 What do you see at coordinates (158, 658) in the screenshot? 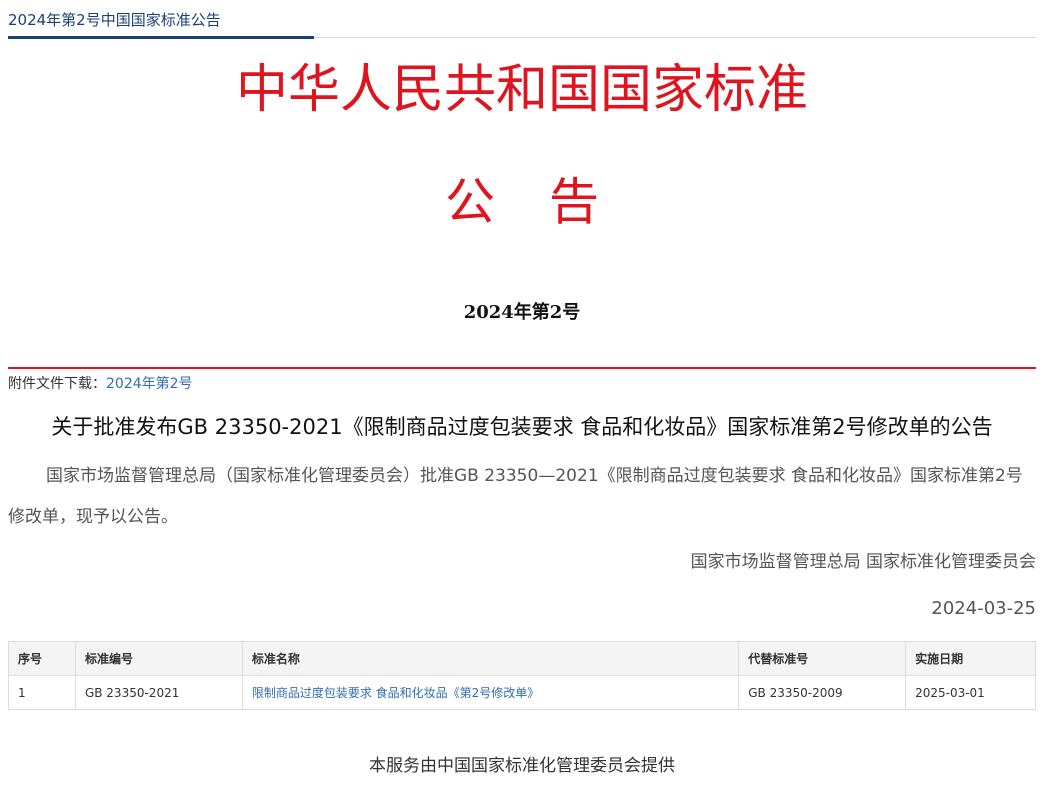
I see `column-header-std-no: 标准编号` at bounding box center [158, 658].